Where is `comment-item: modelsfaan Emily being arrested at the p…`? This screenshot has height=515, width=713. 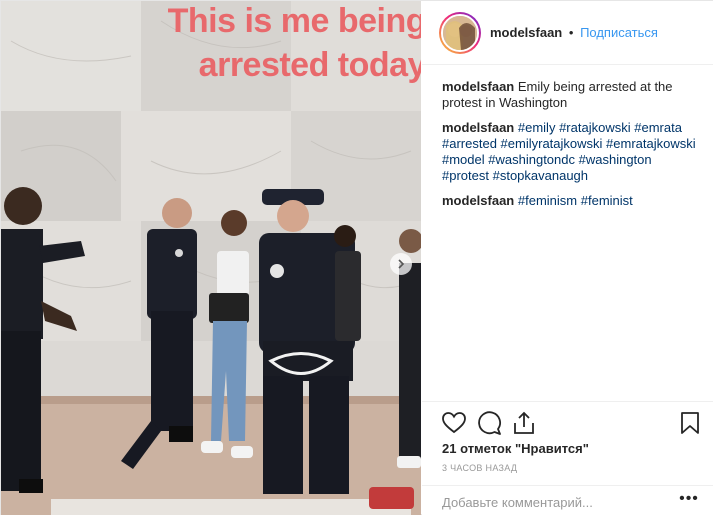
comment-item: modelsfaan Emily being arrested at the p… is located at coordinates (572, 95).